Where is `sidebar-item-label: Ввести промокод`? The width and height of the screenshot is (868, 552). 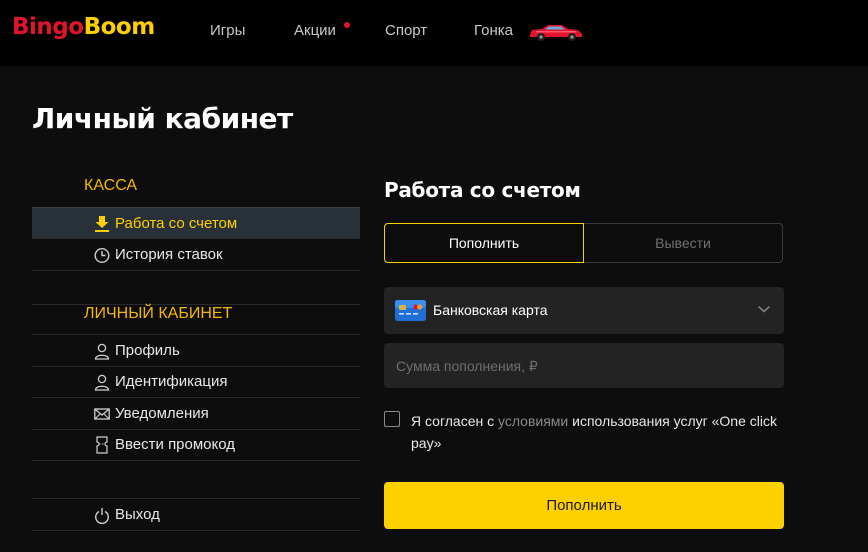 sidebar-item-label: Ввести промокод is located at coordinates (175, 444).